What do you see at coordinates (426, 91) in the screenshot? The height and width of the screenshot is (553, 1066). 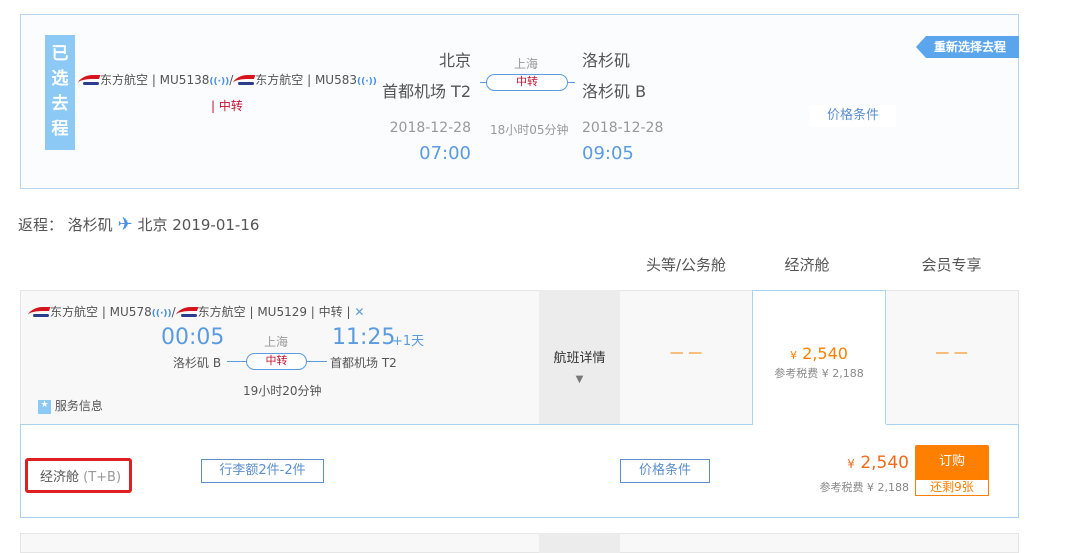 I see `dep-airport: 首都机场 T2` at bounding box center [426, 91].